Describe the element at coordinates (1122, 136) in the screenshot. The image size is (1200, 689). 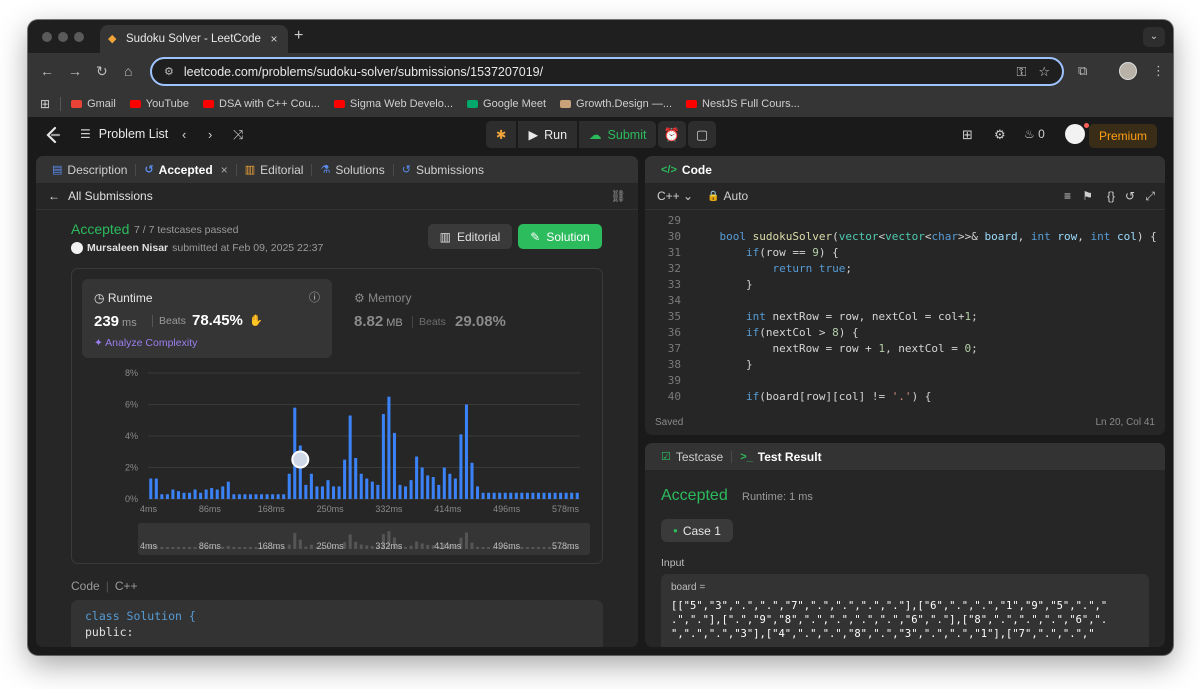
I see `premium-button: Premium` at that location.